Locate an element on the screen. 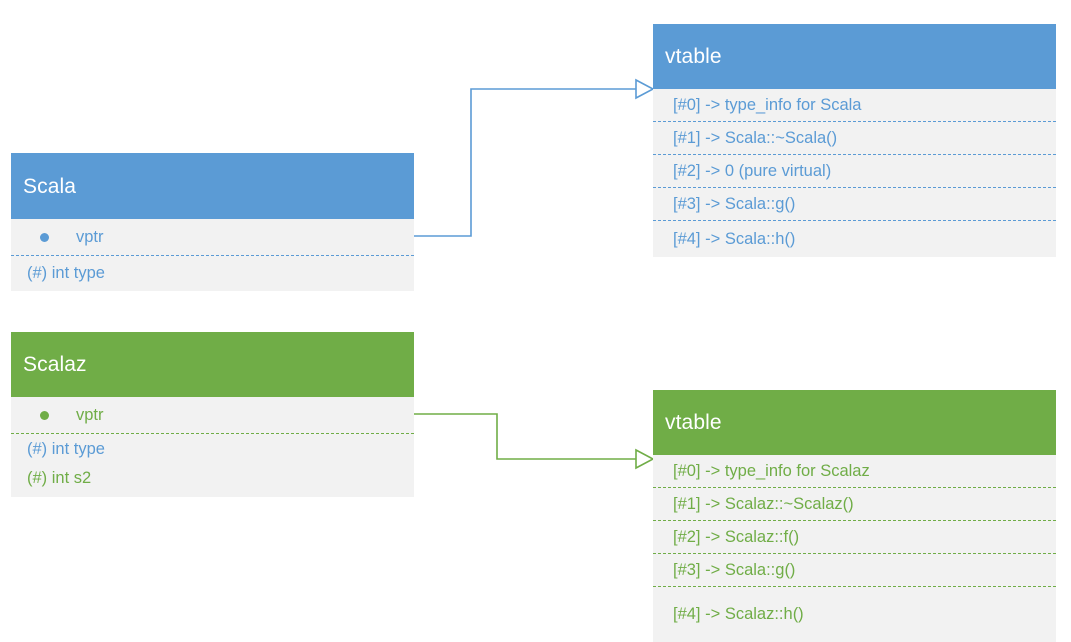 The image size is (1071, 642). vtable-entry-row: [#0] -> type_info for Scala is located at coordinates (854, 105).